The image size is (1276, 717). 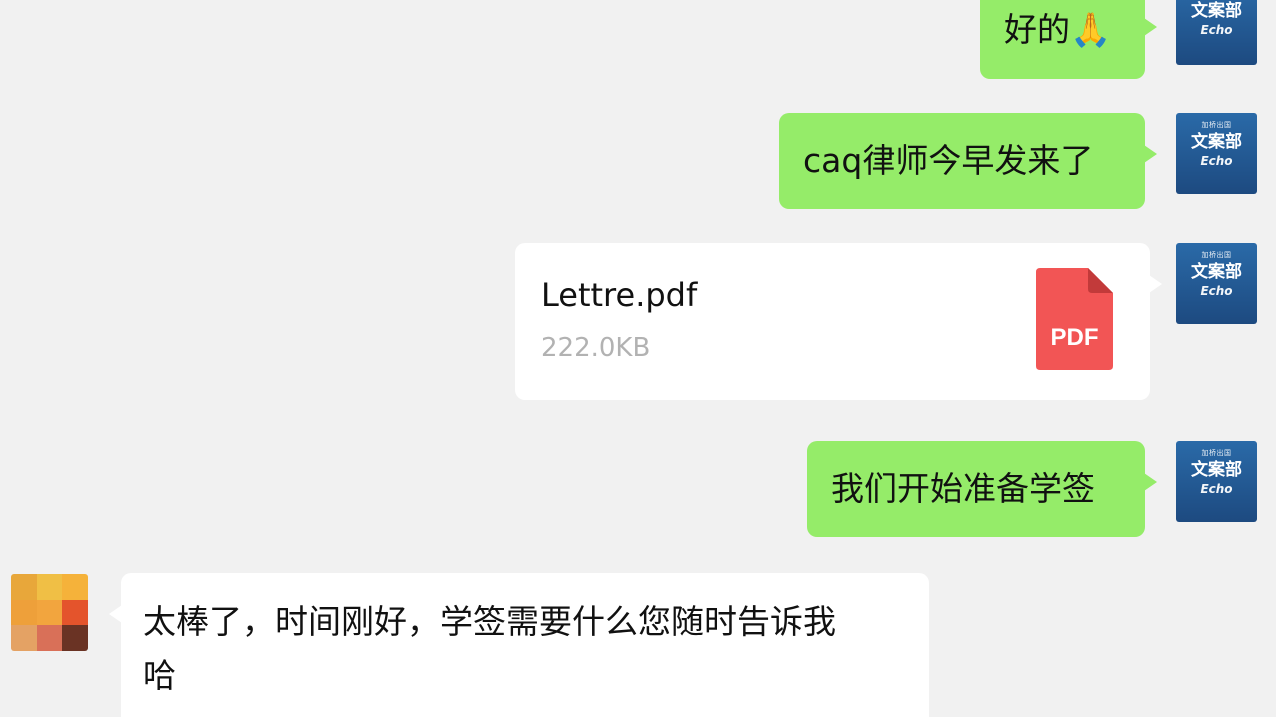 What do you see at coordinates (1074, 337) in the screenshot?
I see `pdf-label: PDF` at bounding box center [1074, 337].